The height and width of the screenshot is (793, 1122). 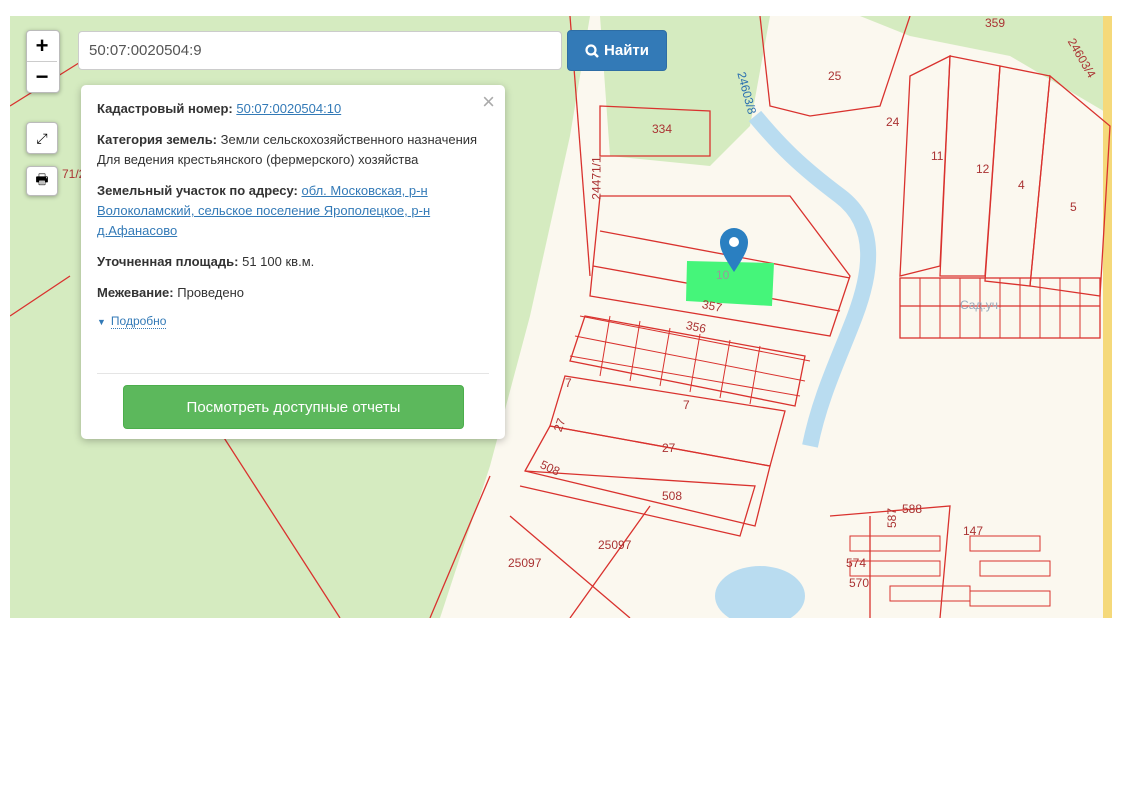 What do you see at coordinates (723, 275) in the screenshot?
I see `map-label: 10` at bounding box center [723, 275].